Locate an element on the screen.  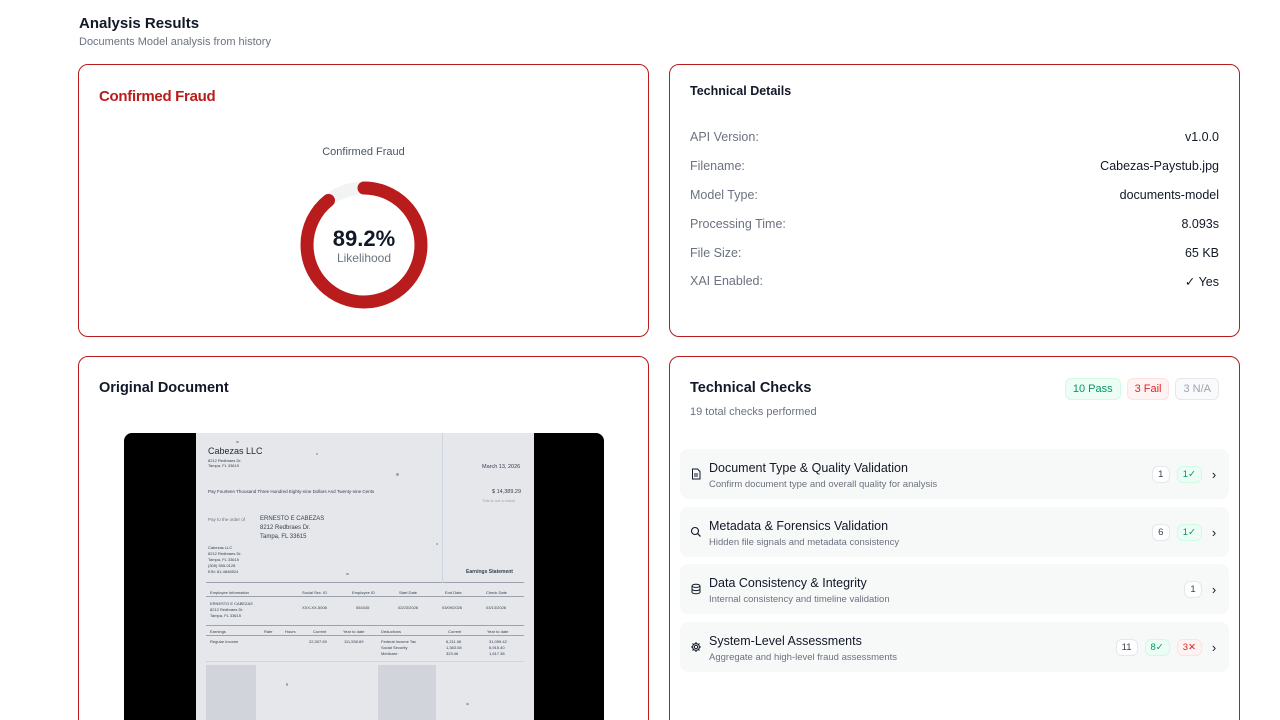
detail-key: Filename: is located at coordinates (717, 166).